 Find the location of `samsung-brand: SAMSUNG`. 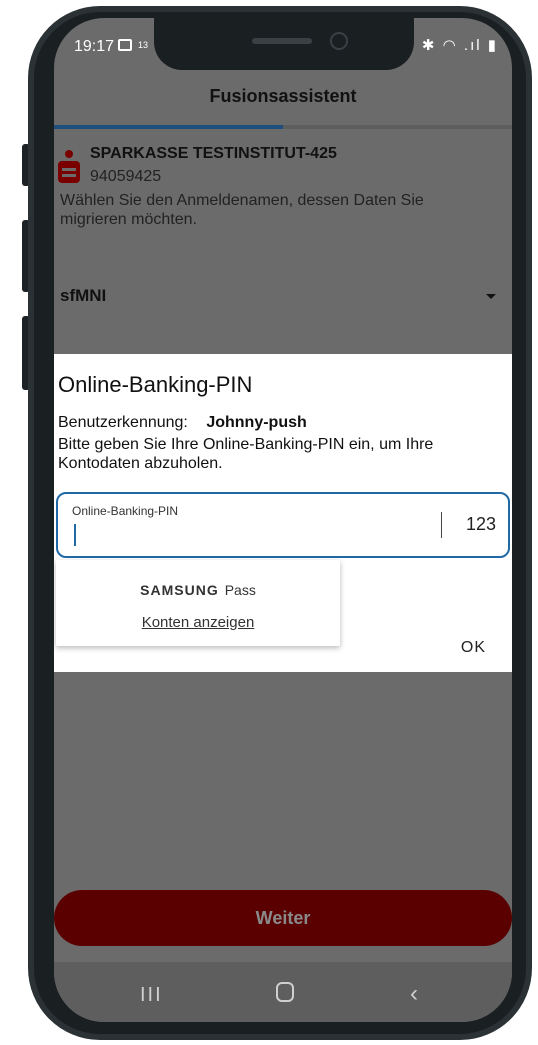

samsung-brand: SAMSUNG is located at coordinates (179, 590).